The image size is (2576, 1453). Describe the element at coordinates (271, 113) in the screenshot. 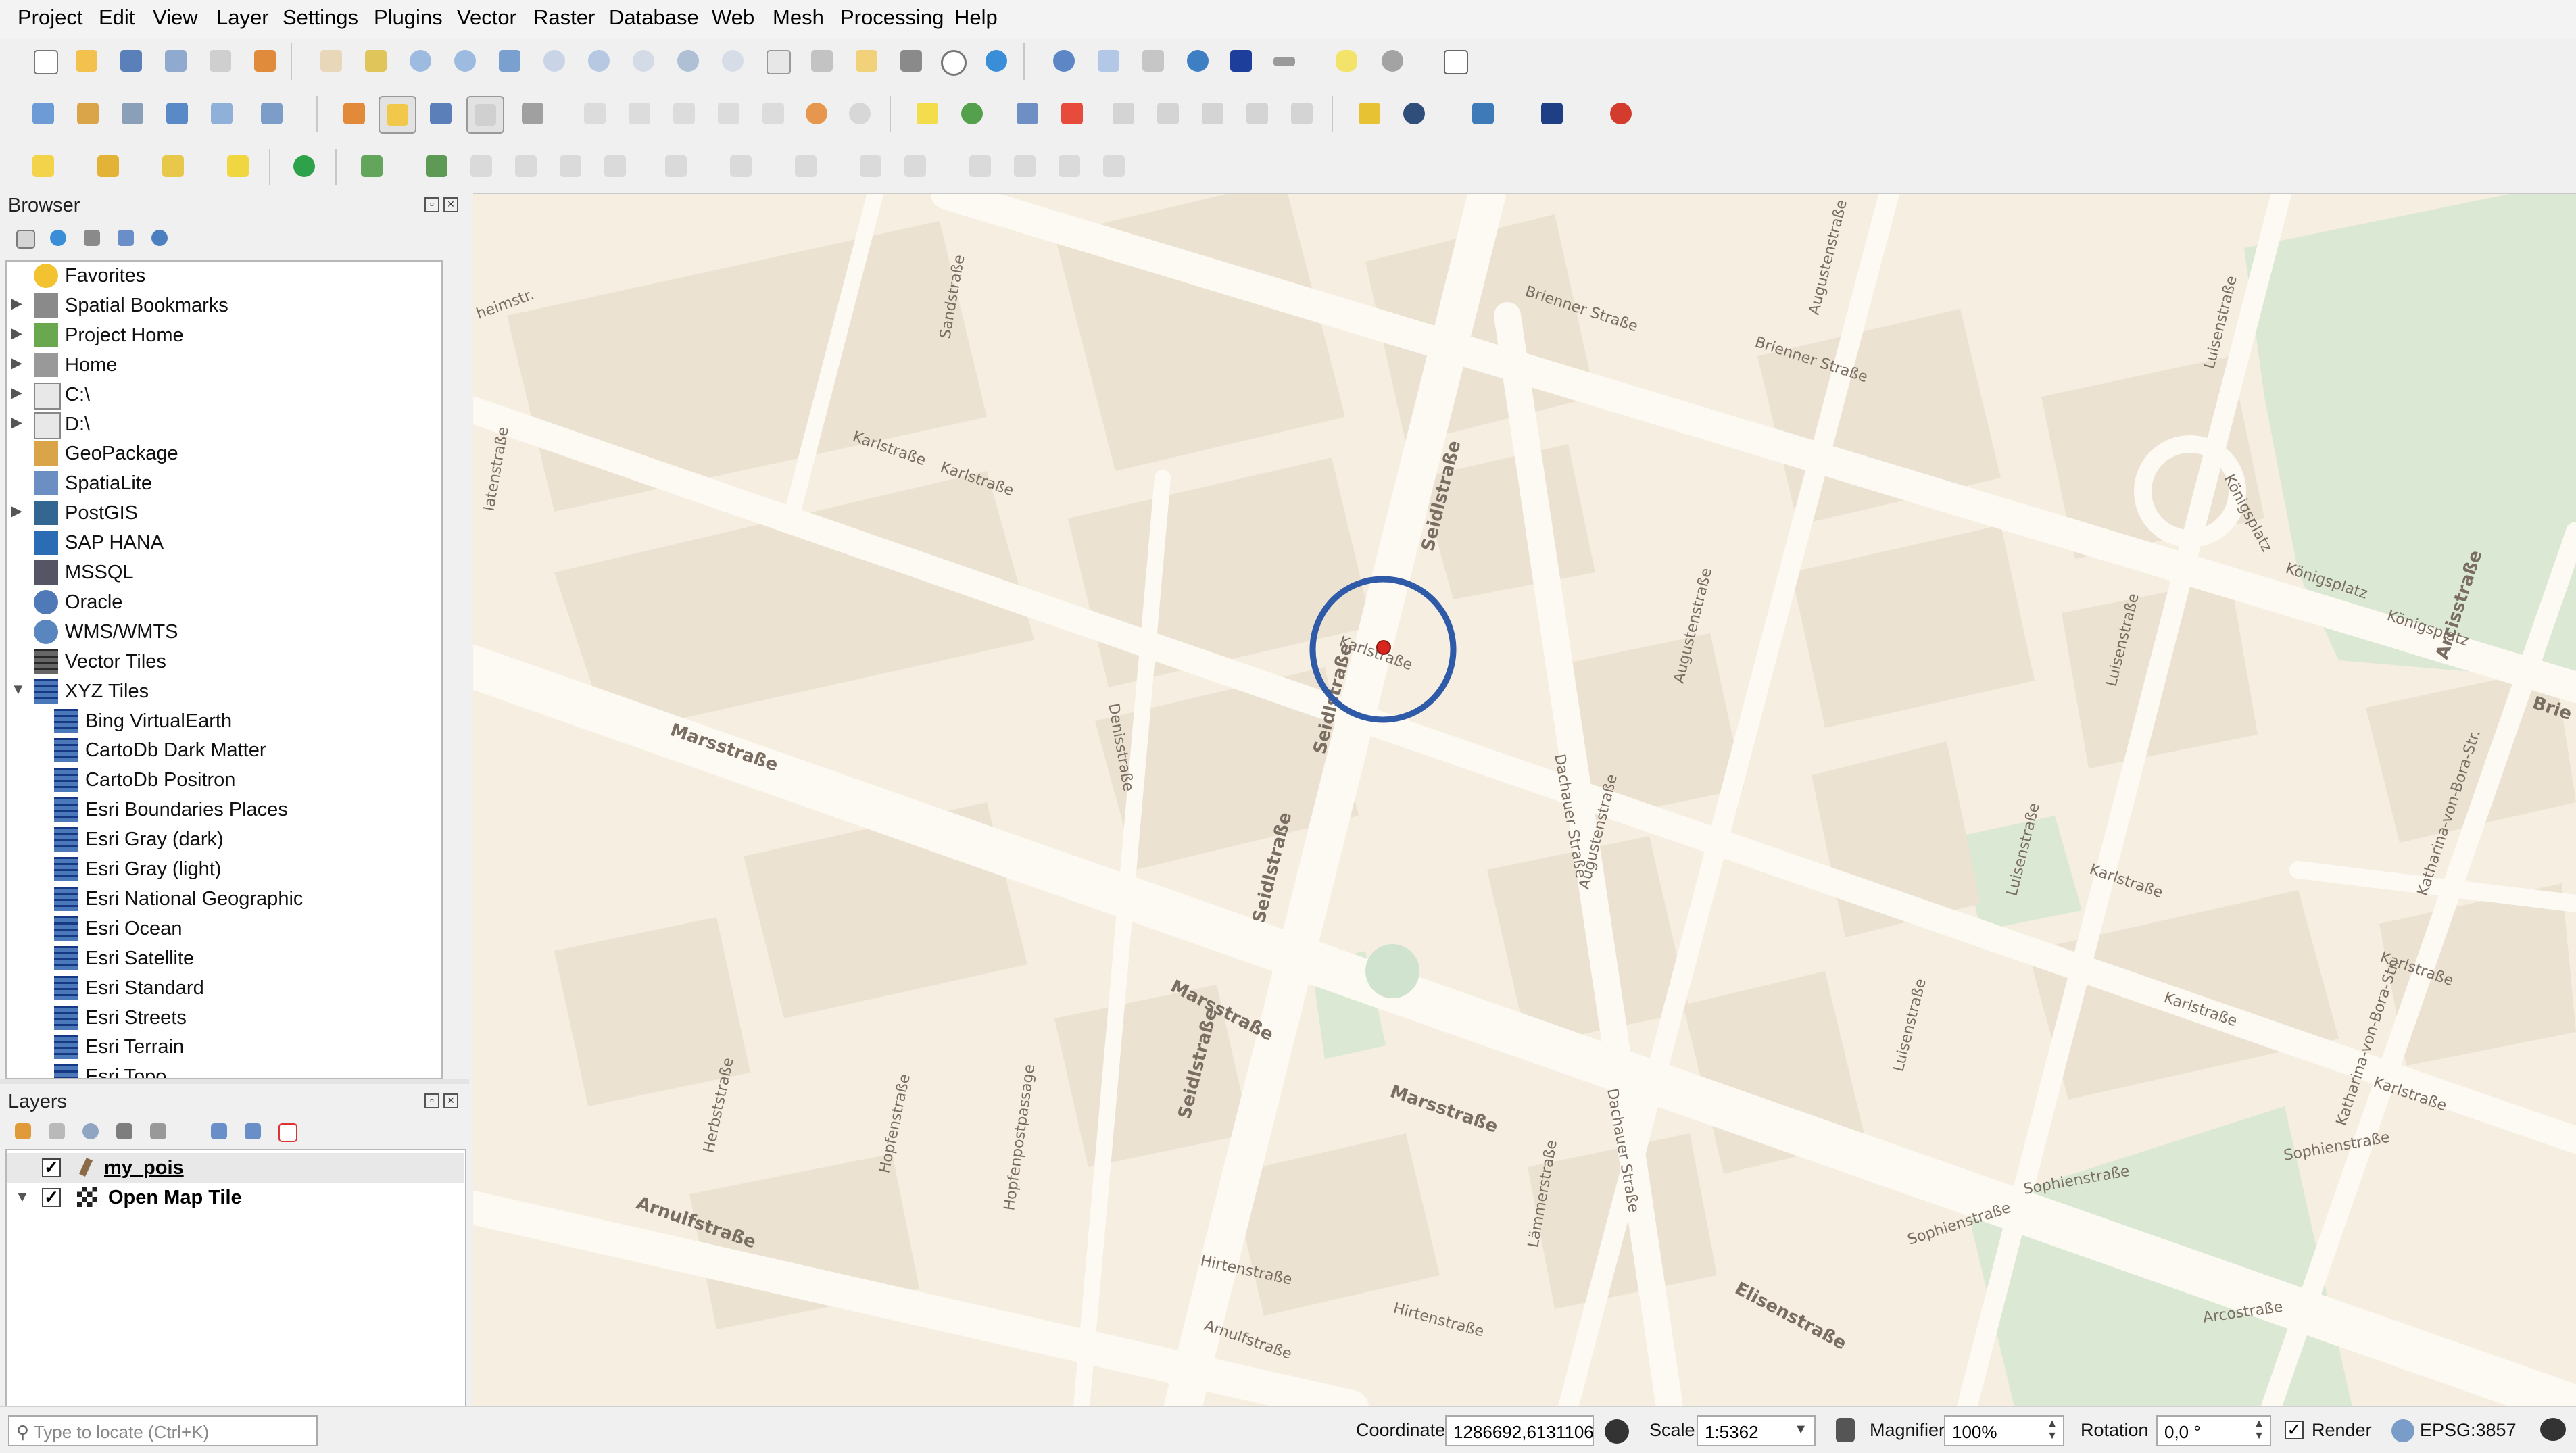

I see `new-virtual-layer-icon` at that location.